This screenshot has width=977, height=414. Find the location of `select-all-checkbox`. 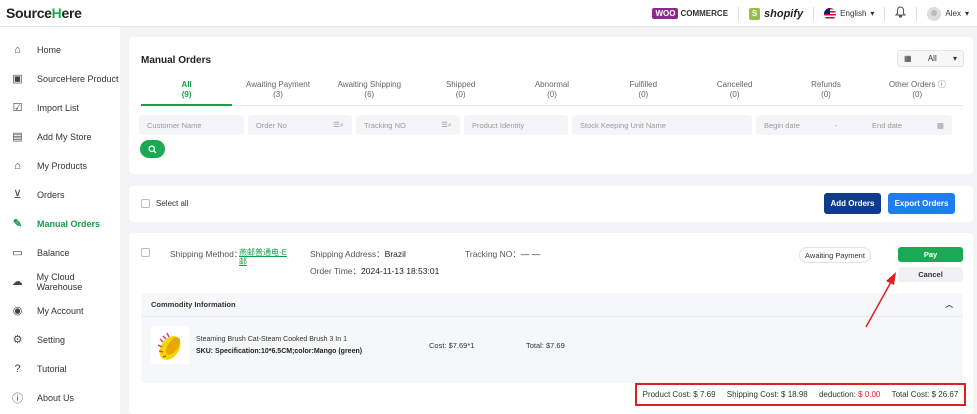

select-all-checkbox is located at coordinates (145, 203).